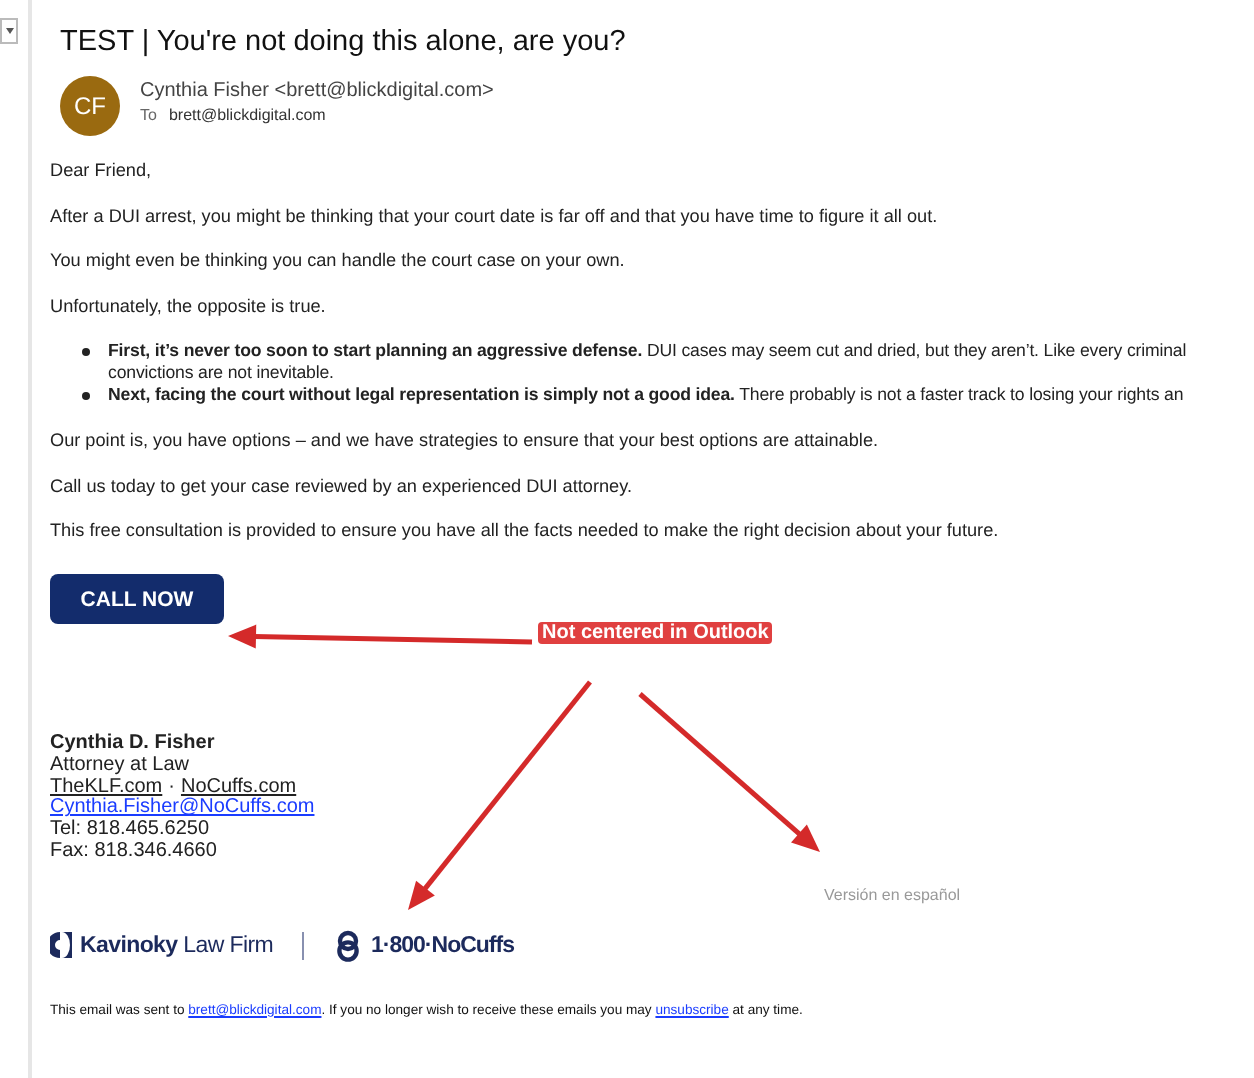 This screenshot has height=1078, width=1254. Describe the element at coordinates (182, 809) in the screenshot. I see `email-link: Cynthia.Fisher@NoCuffs.com` at that location.